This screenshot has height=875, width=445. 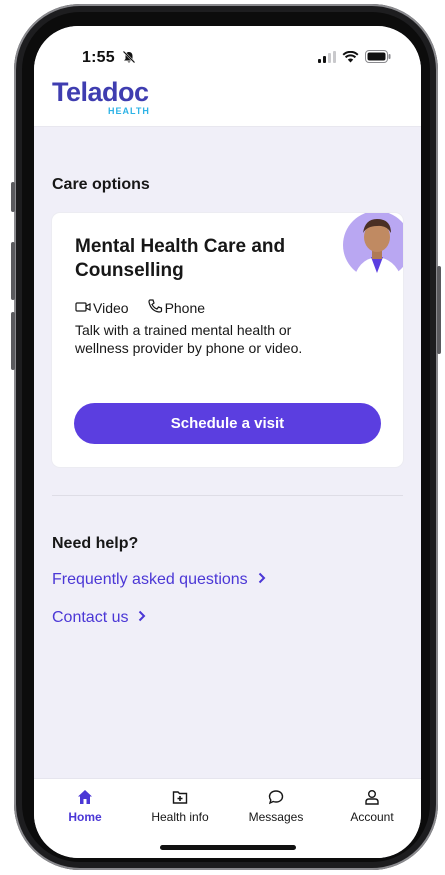 I want to click on volume-up-button, so click(x=13, y=271).